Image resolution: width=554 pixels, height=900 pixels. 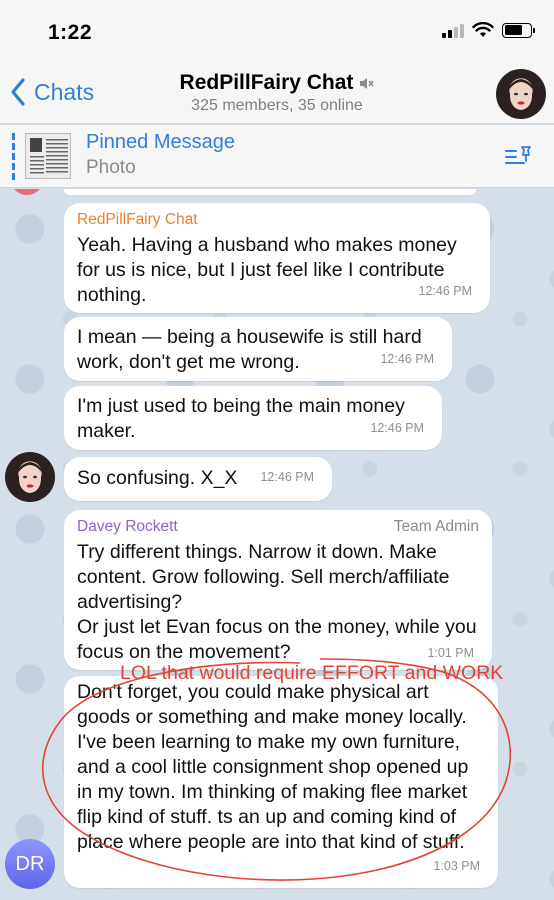 What do you see at coordinates (277, 156) in the screenshot?
I see `pinned-message-bar: Pinned Message Photo` at bounding box center [277, 156].